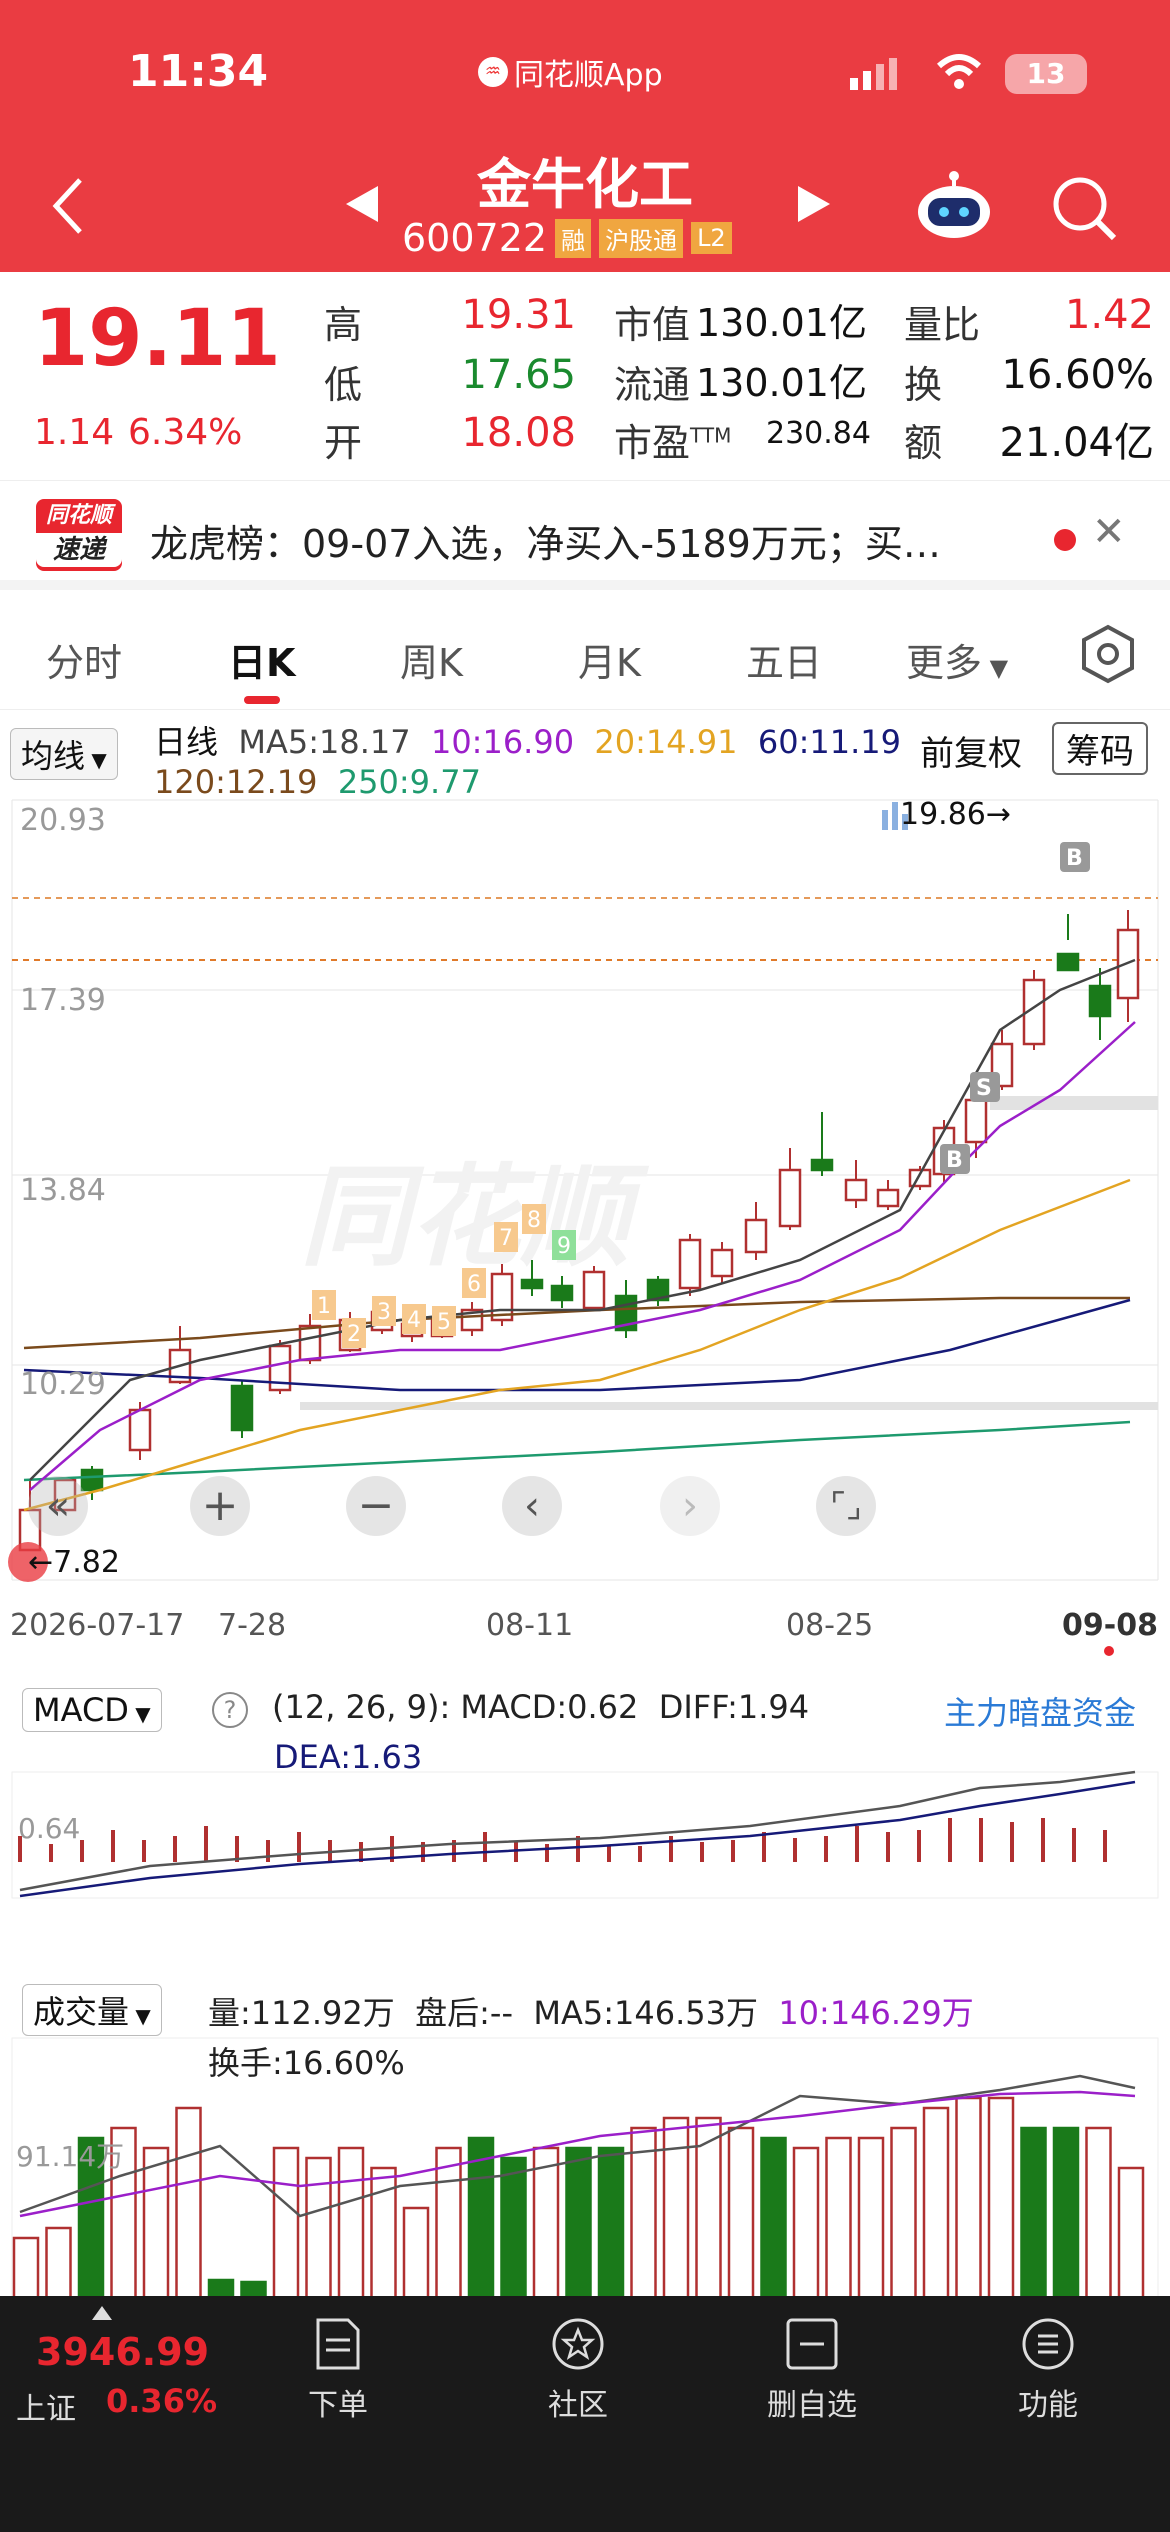 This screenshot has width=1170, height=2532. Describe the element at coordinates (1040, 1711) in the screenshot. I see `fund-link: 主力暗盘资金` at that location.